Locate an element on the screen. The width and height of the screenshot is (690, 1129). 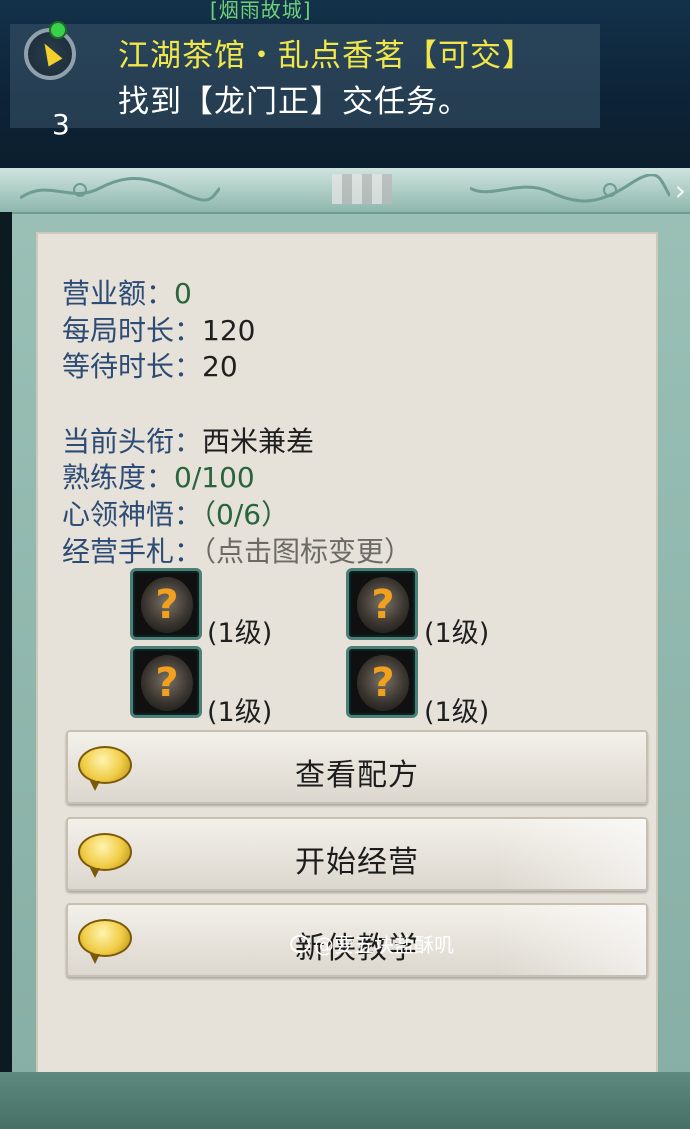
title-row: 当前头衔：西米兼差 is located at coordinates (188, 440).